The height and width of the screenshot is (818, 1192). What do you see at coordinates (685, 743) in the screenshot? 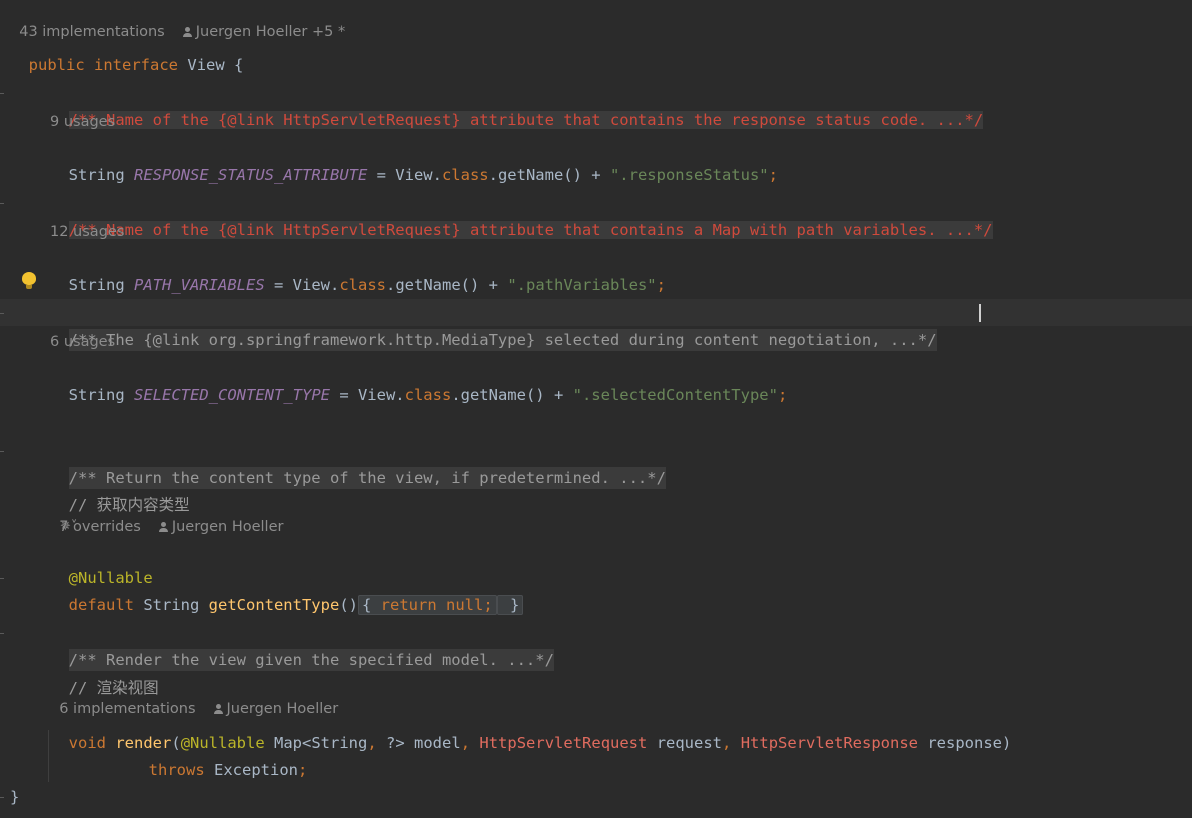
I see `param-request: request` at bounding box center [685, 743].